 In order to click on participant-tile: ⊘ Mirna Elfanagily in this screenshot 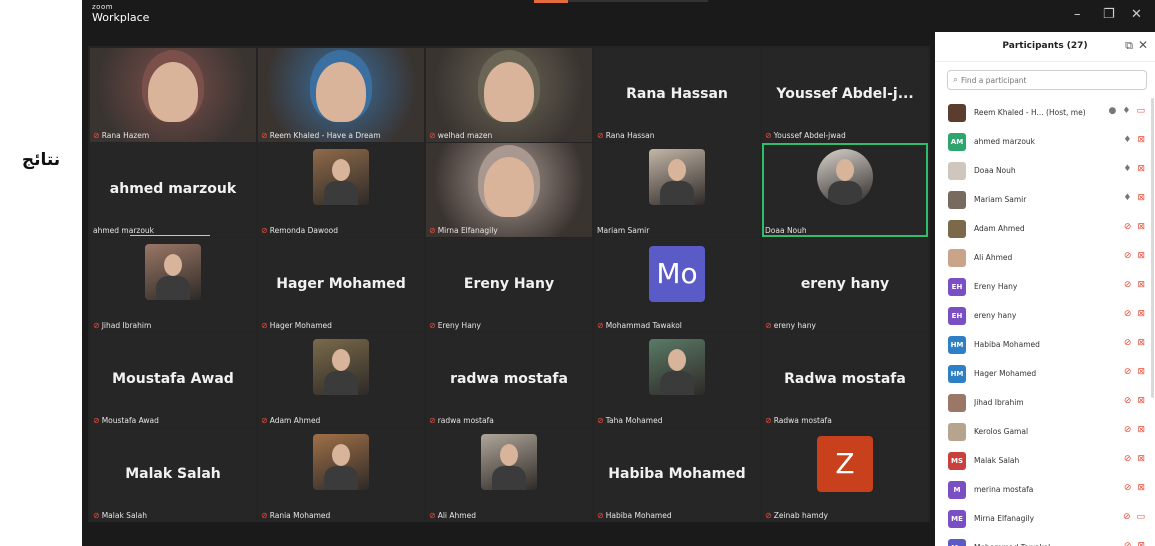, I will do `click(509, 190)`.